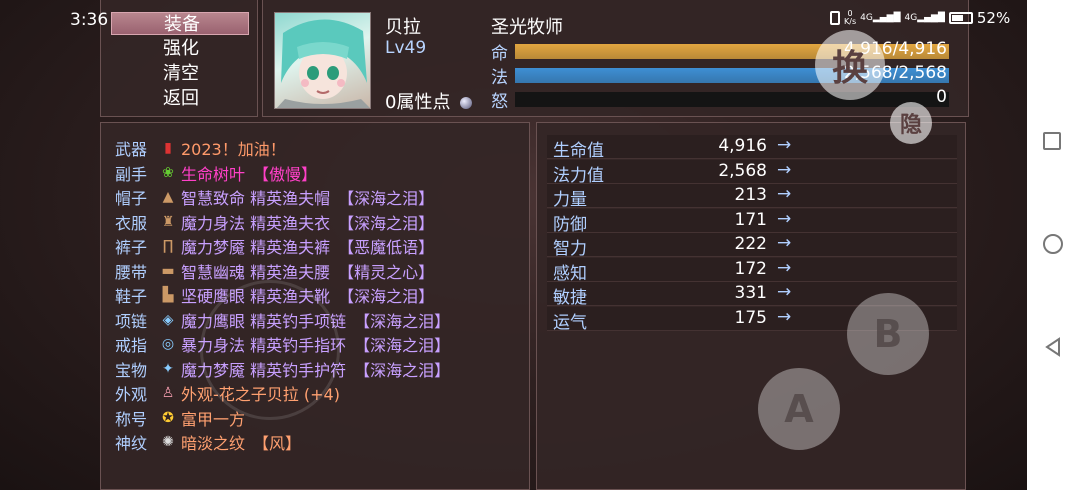 This screenshot has height=490, width=1080. What do you see at coordinates (168, 319) in the screenshot?
I see `necklace-icon: ◈` at bounding box center [168, 319].